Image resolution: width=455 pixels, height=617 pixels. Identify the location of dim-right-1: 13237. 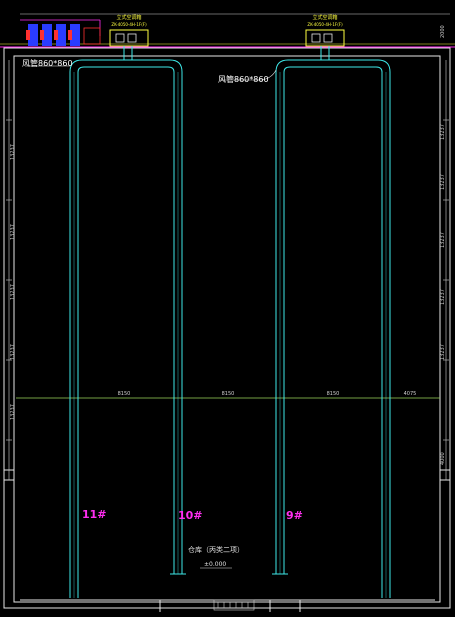
(443, 132).